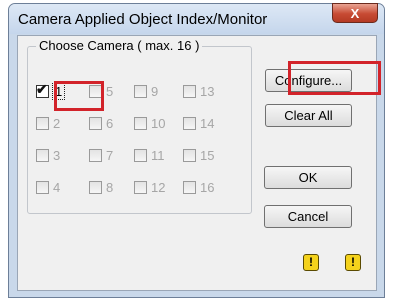 The image size is (393, 302). I want to click on checkbox-label: 14, so click(207, 123).